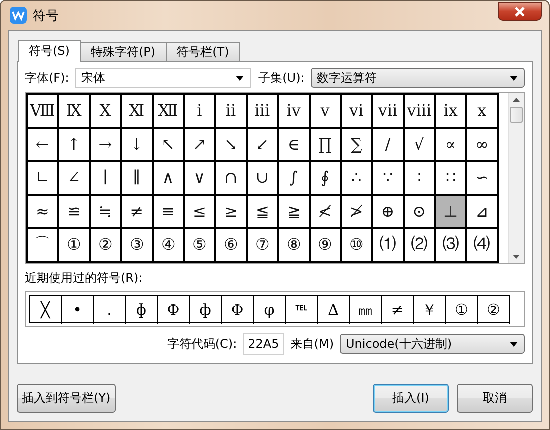  What do you see at coordinates (75, 245) in the screenshot?
I see `symbol-cell: ①` at bounding box center [75, 245].